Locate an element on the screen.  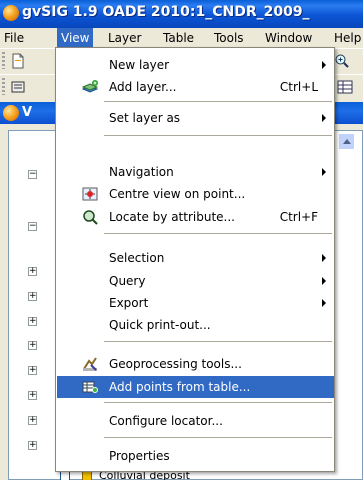
table-icon is located at coordinates (345, 87).